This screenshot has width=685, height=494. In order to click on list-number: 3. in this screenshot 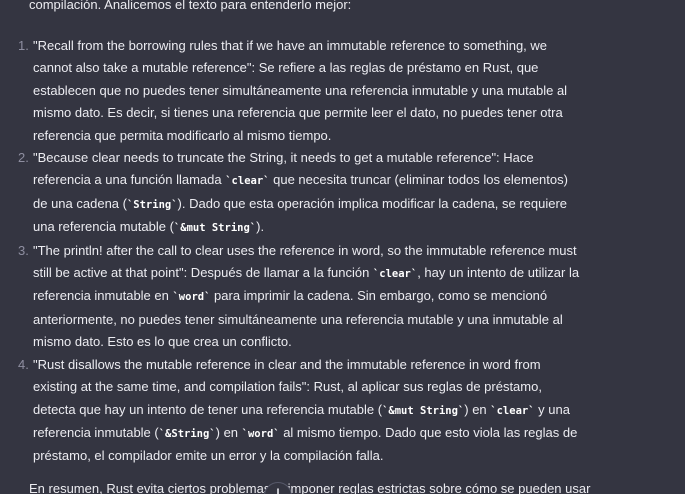, I will do `click(23, 250)`.